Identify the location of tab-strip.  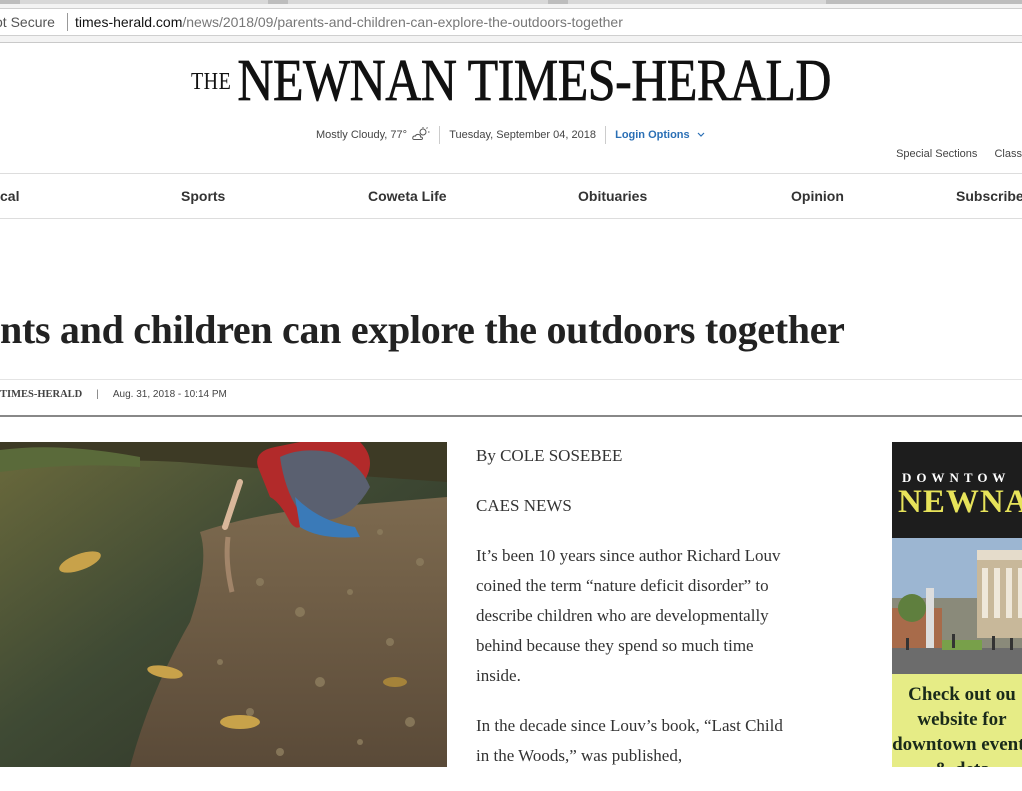
(511, 2).